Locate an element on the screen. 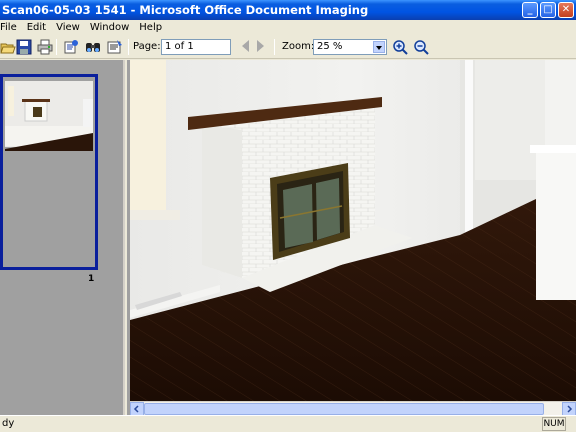  print-icon is located at coordinates (45, 47).